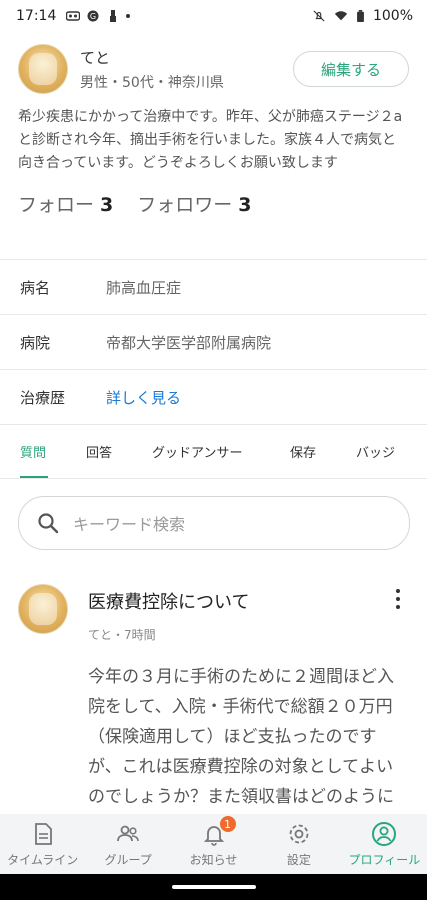 This screenshot has height=900, width=427. What do you see at coordinates (392, 16) in the screenshot?
I see `battery-percent: 100%` at bounding box center [392, 16].